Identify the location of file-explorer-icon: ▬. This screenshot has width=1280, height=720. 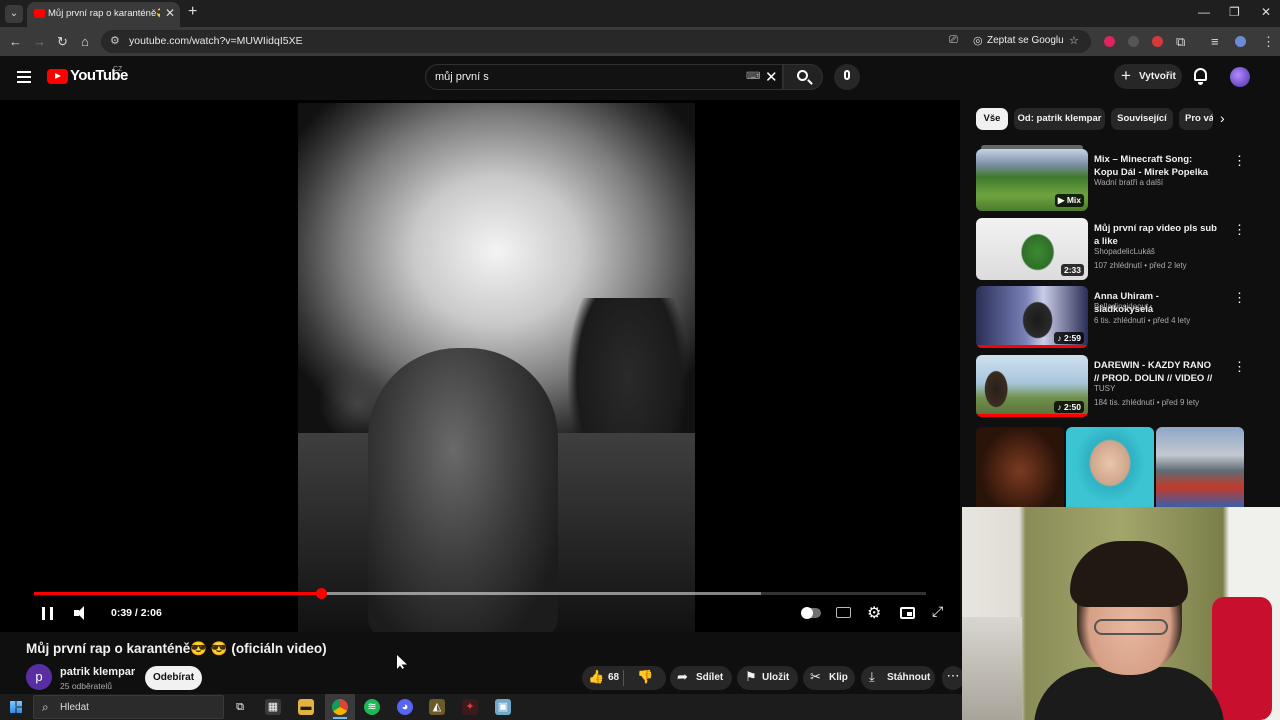
(306, 707).